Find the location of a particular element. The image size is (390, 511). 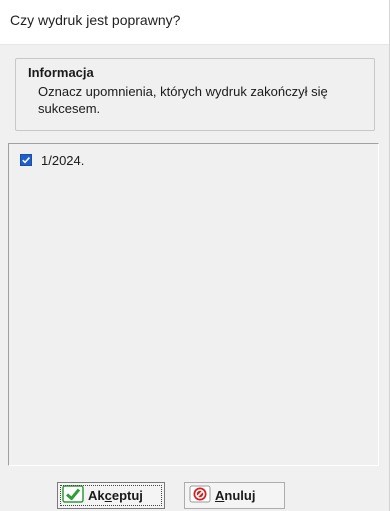

accept-button: Akceptuj is located at coordinates (111, 495).